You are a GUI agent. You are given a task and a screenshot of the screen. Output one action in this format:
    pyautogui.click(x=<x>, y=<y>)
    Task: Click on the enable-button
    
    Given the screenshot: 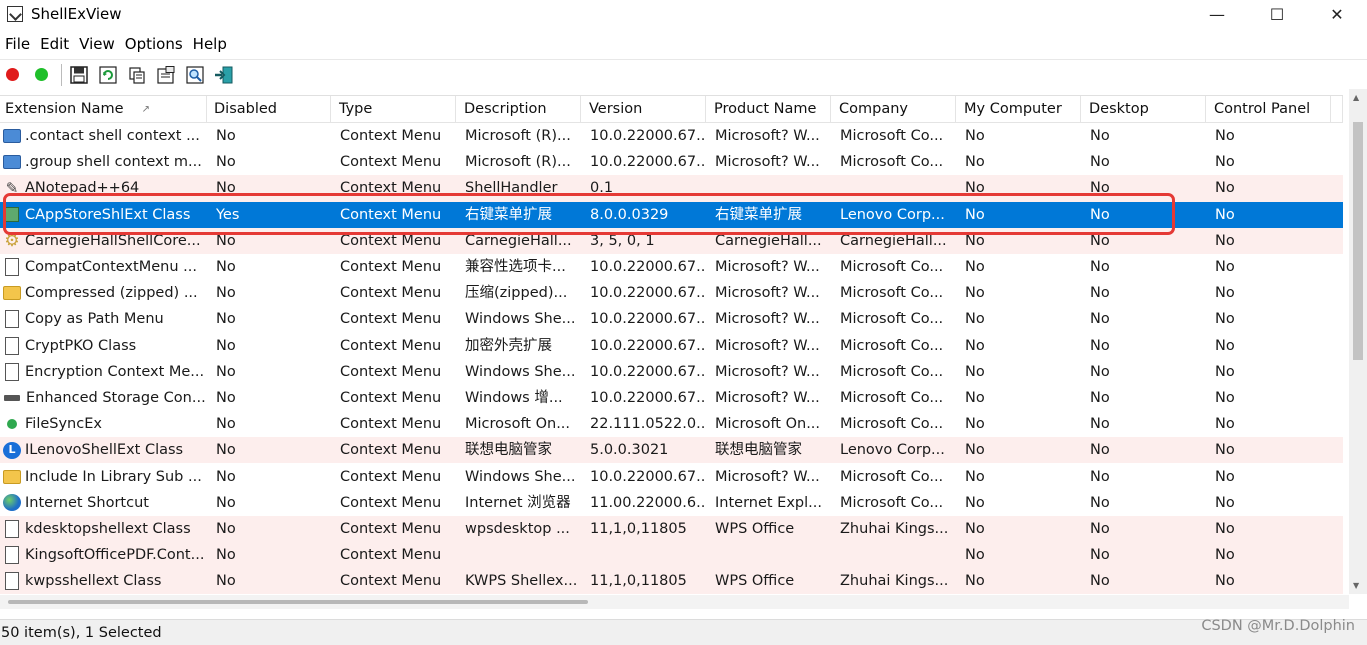 What is the action you would take?
    pyautogui.click(x=41, y=75)
    